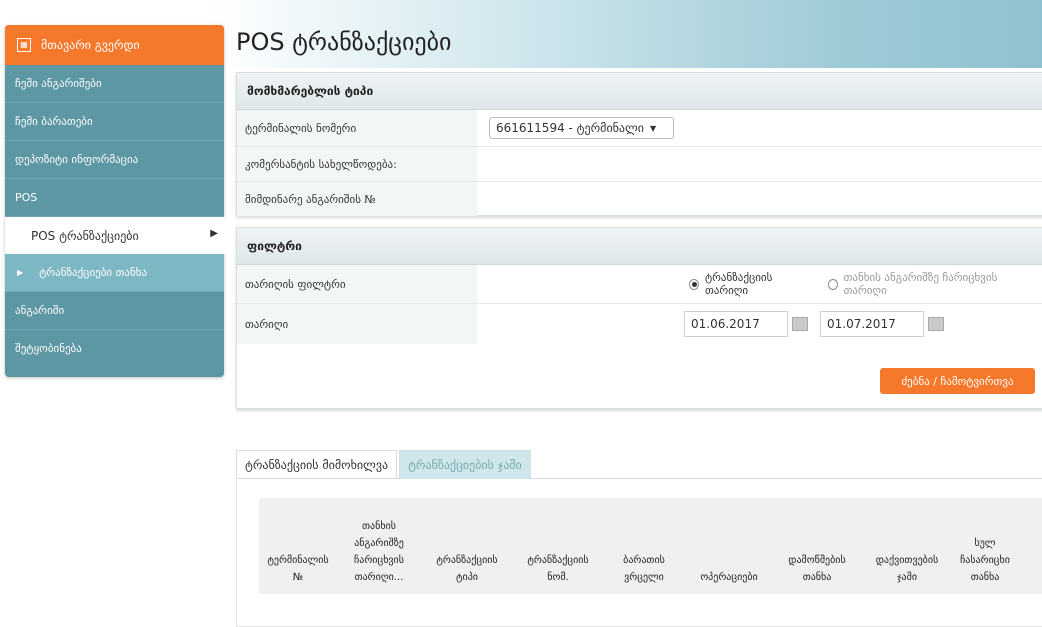  Describe the element at coordinates (214, 233) in the screenshot. I see `chevron-right-icon: ▶` at that location.